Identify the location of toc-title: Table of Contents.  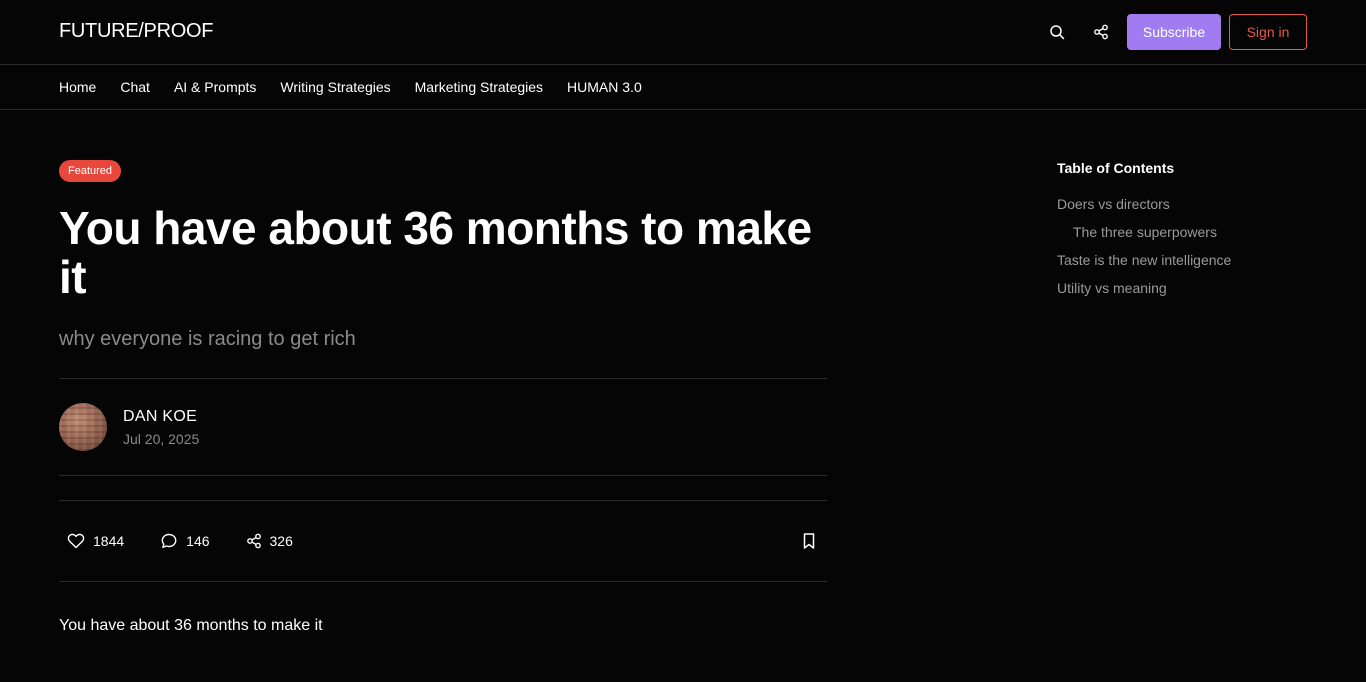
(1116, 168).